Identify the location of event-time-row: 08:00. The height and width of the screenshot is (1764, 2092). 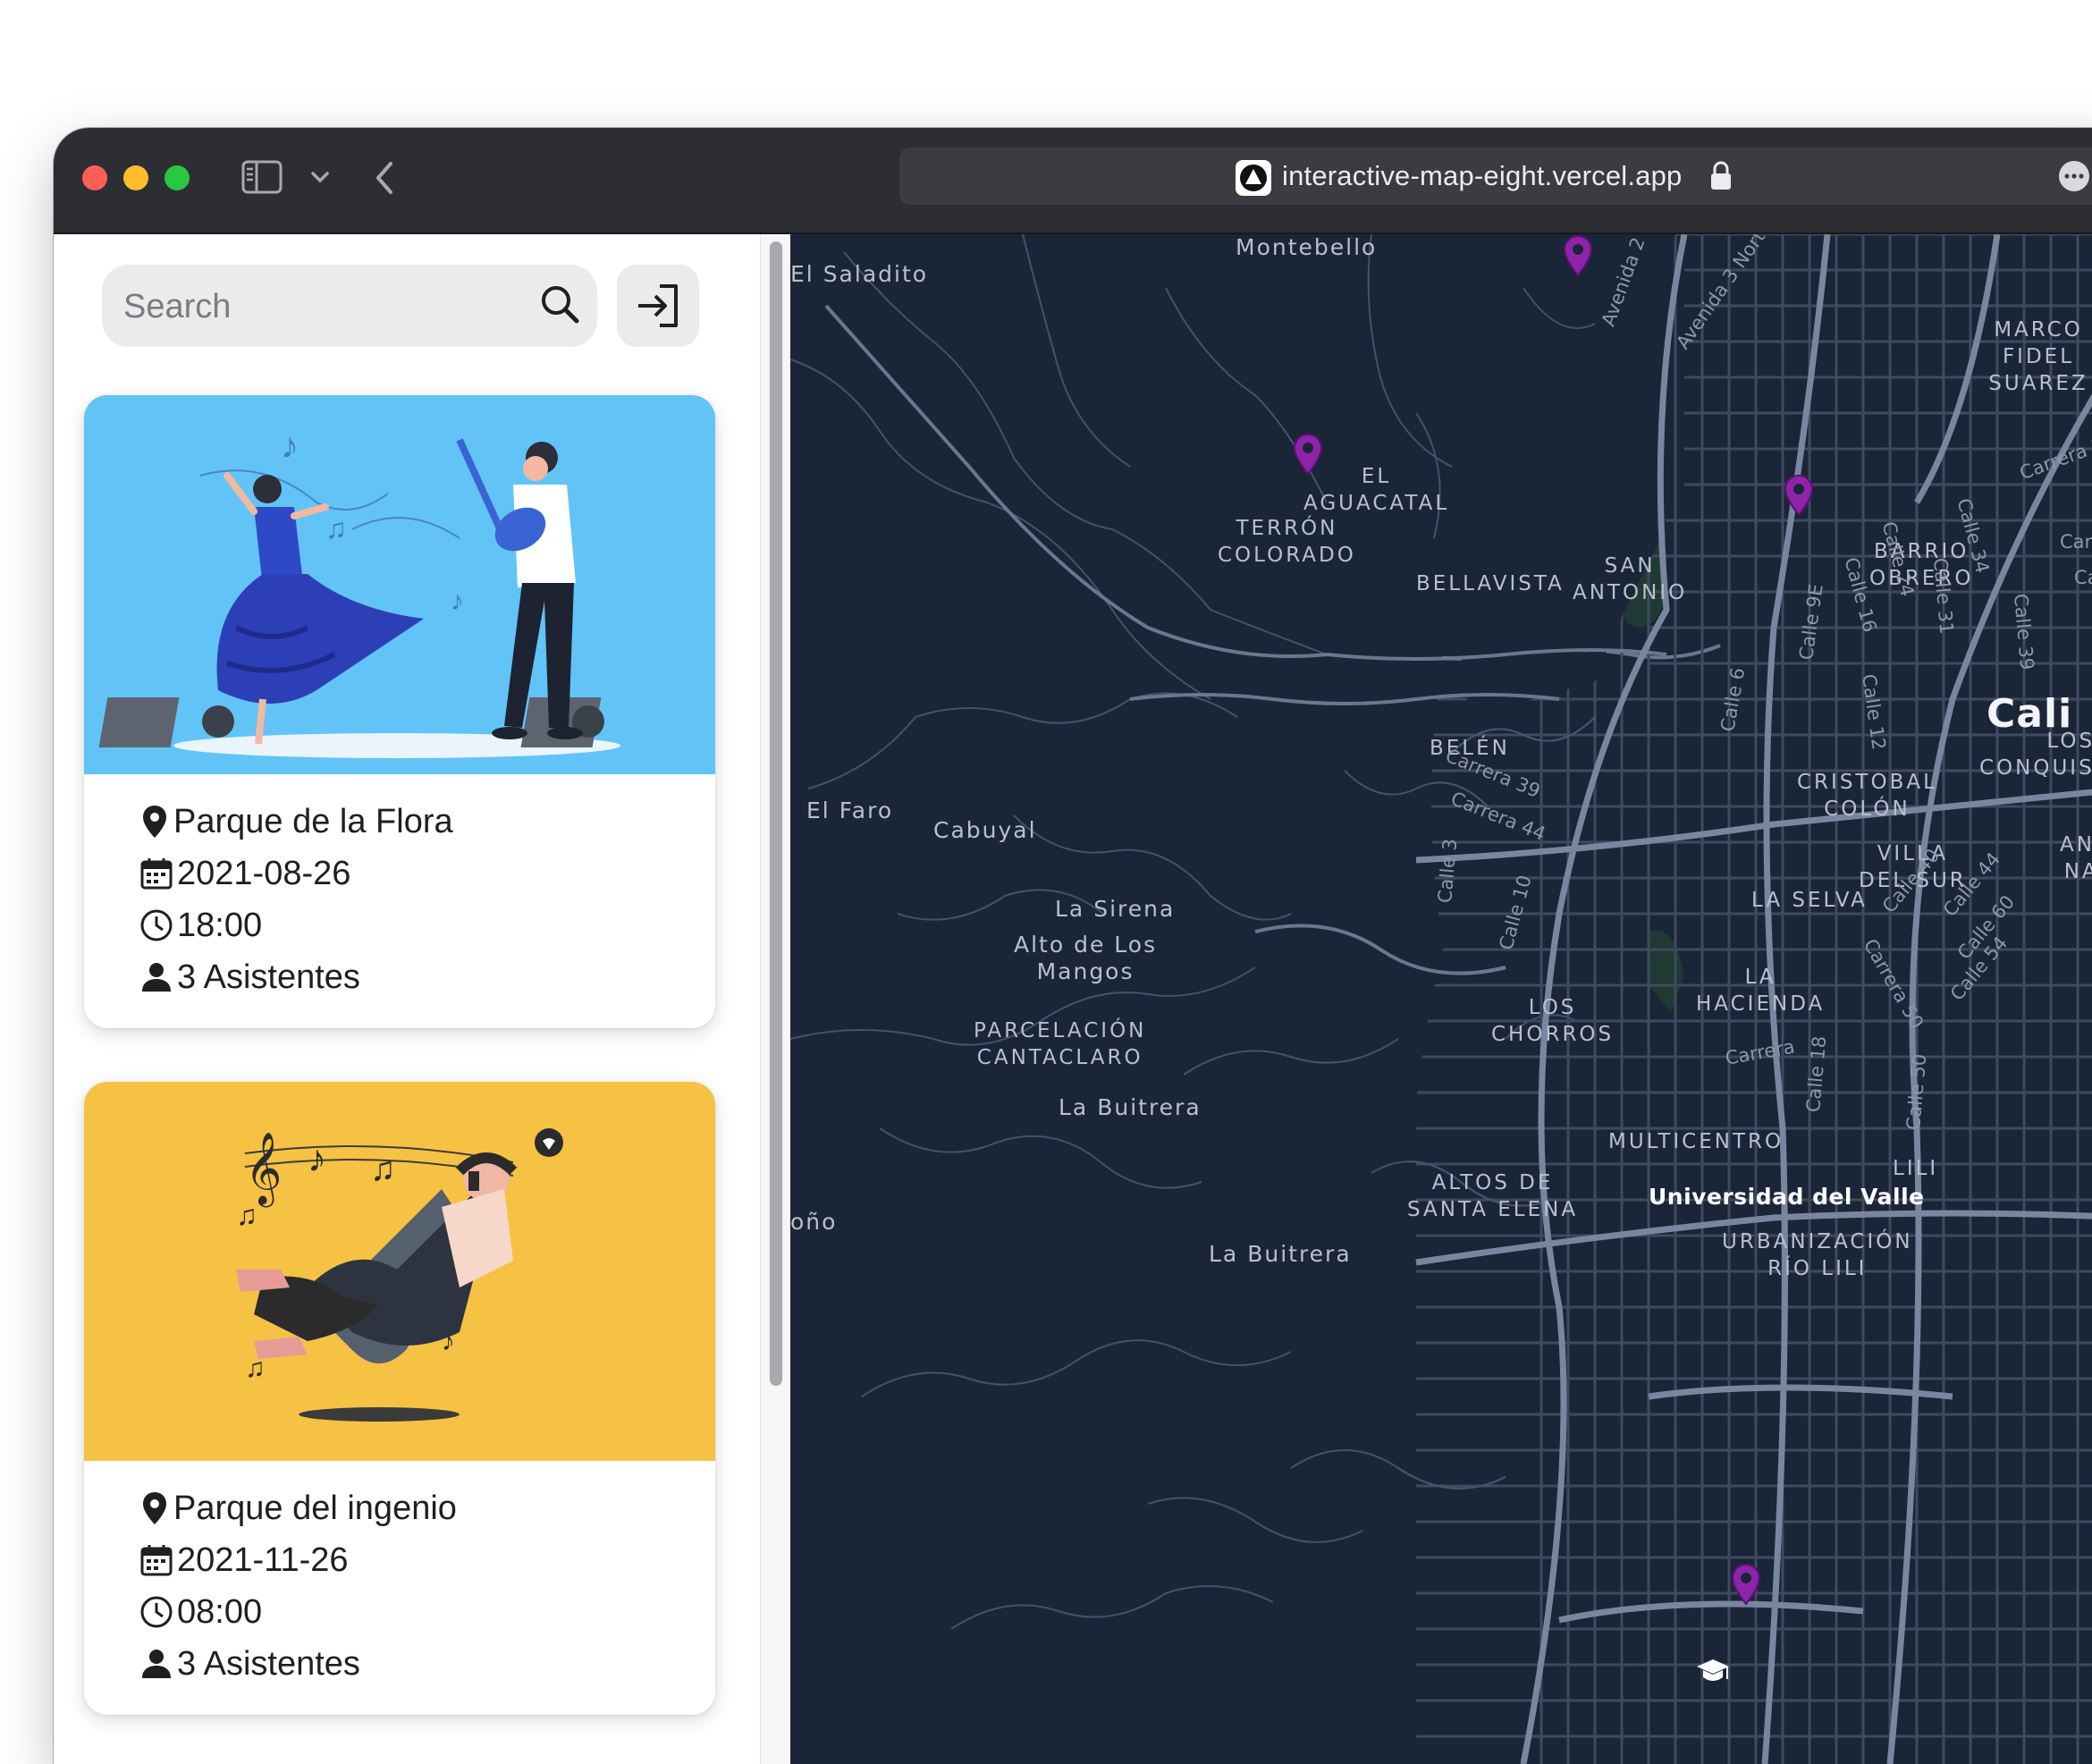
(298, 1612).